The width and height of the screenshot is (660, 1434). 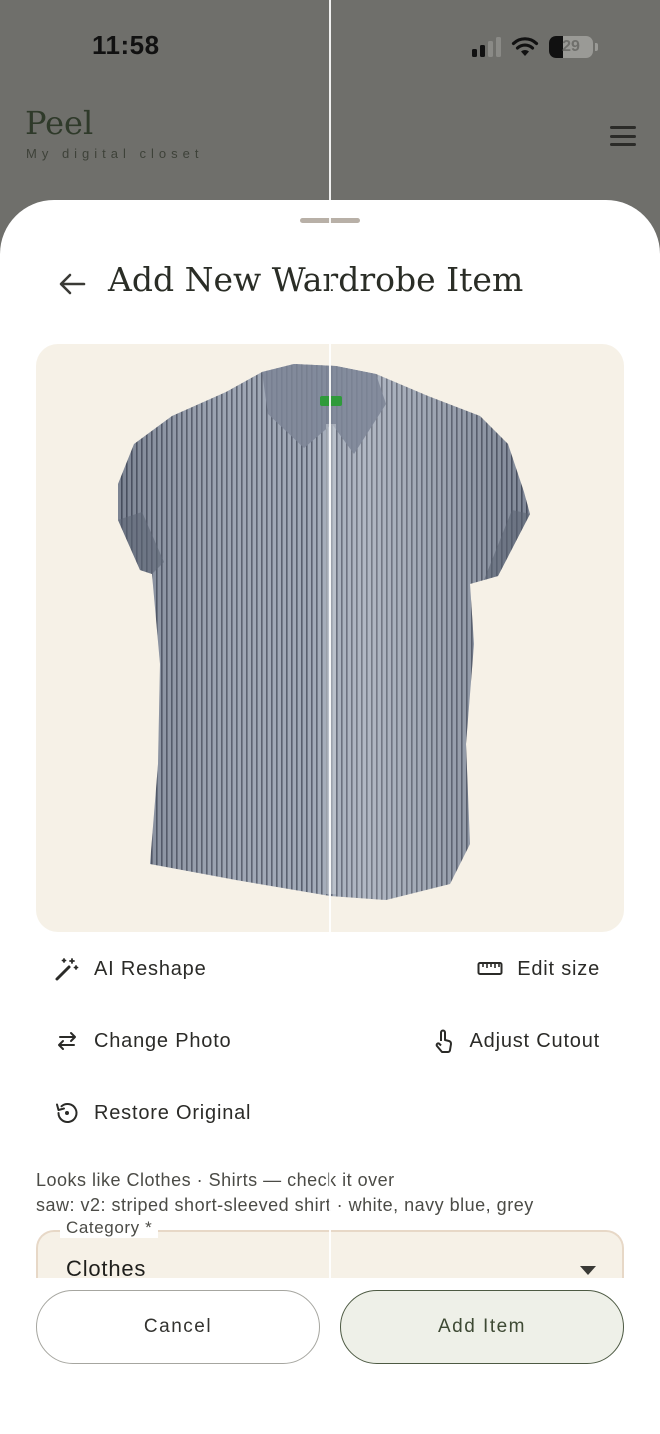 I want to click on sheet-footer: Cancel Add Item, so click(x=330, y=1356).